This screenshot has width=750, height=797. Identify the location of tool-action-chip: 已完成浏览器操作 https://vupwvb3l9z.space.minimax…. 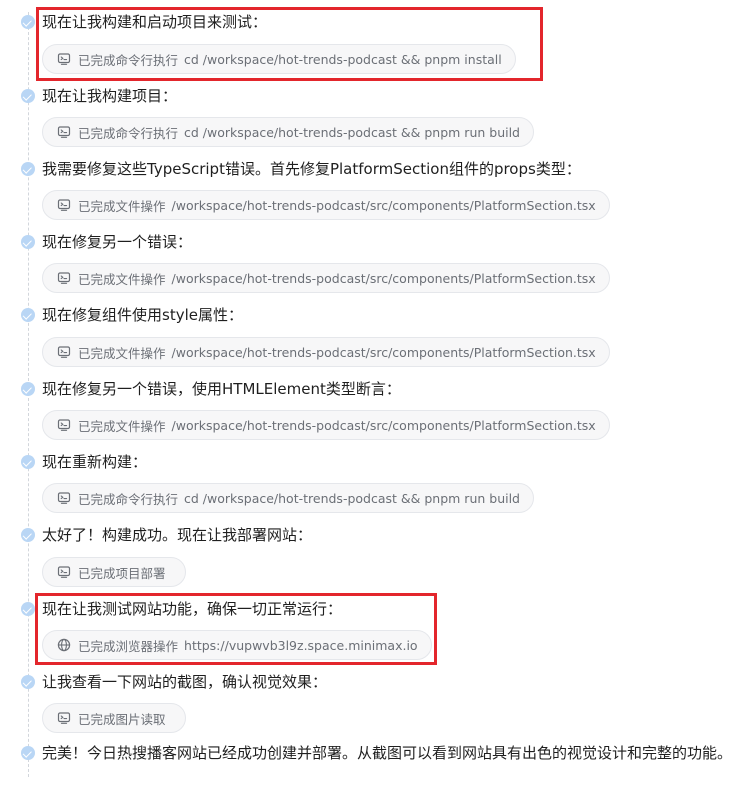
(237, 645).